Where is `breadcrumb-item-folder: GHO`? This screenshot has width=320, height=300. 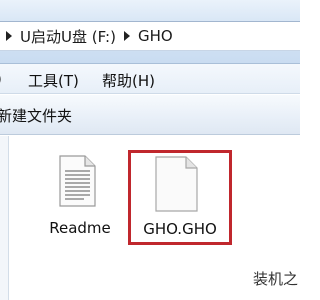 breadcrumb-item-folder: GHO is located at coordinates (155, 36).